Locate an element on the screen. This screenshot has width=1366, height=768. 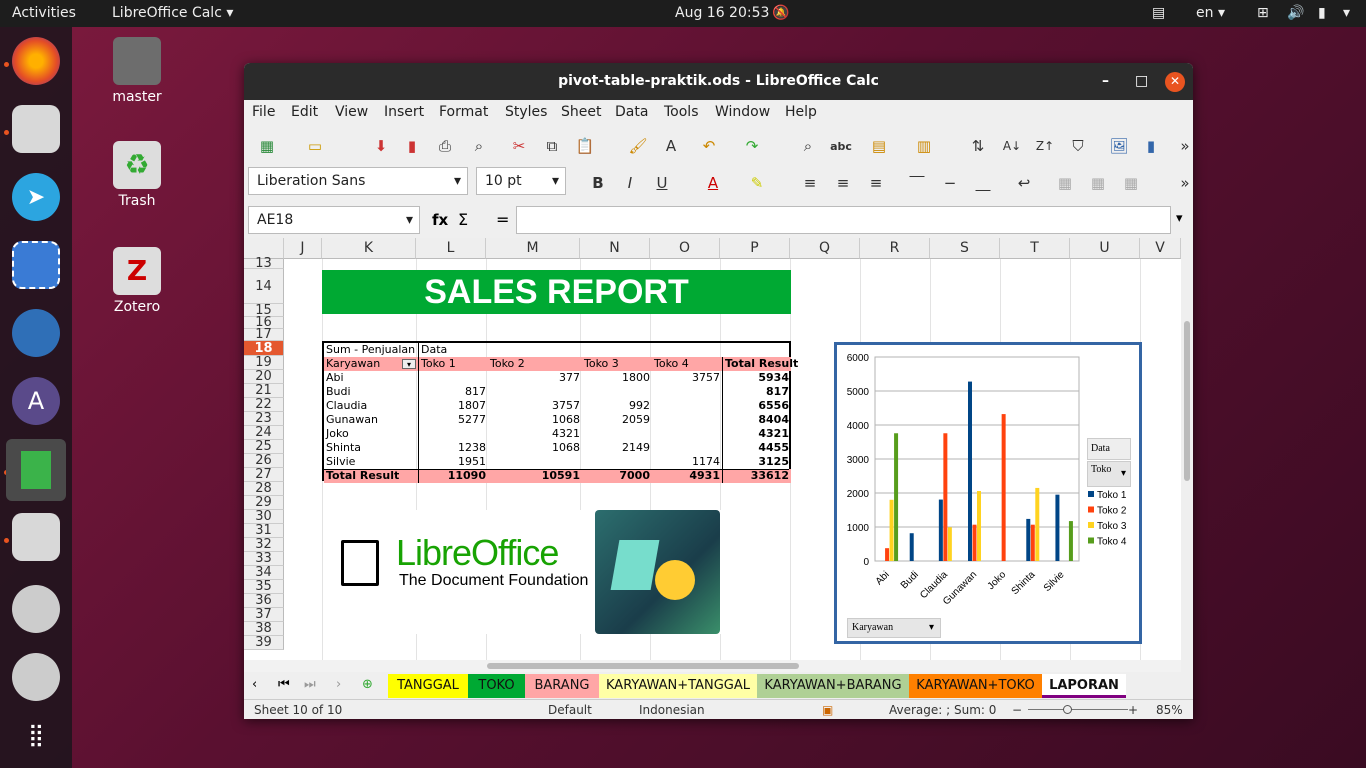
tab-karyawan-tanggal: KARYAWAN+TANGGAL is located at coordinates (678, 686).